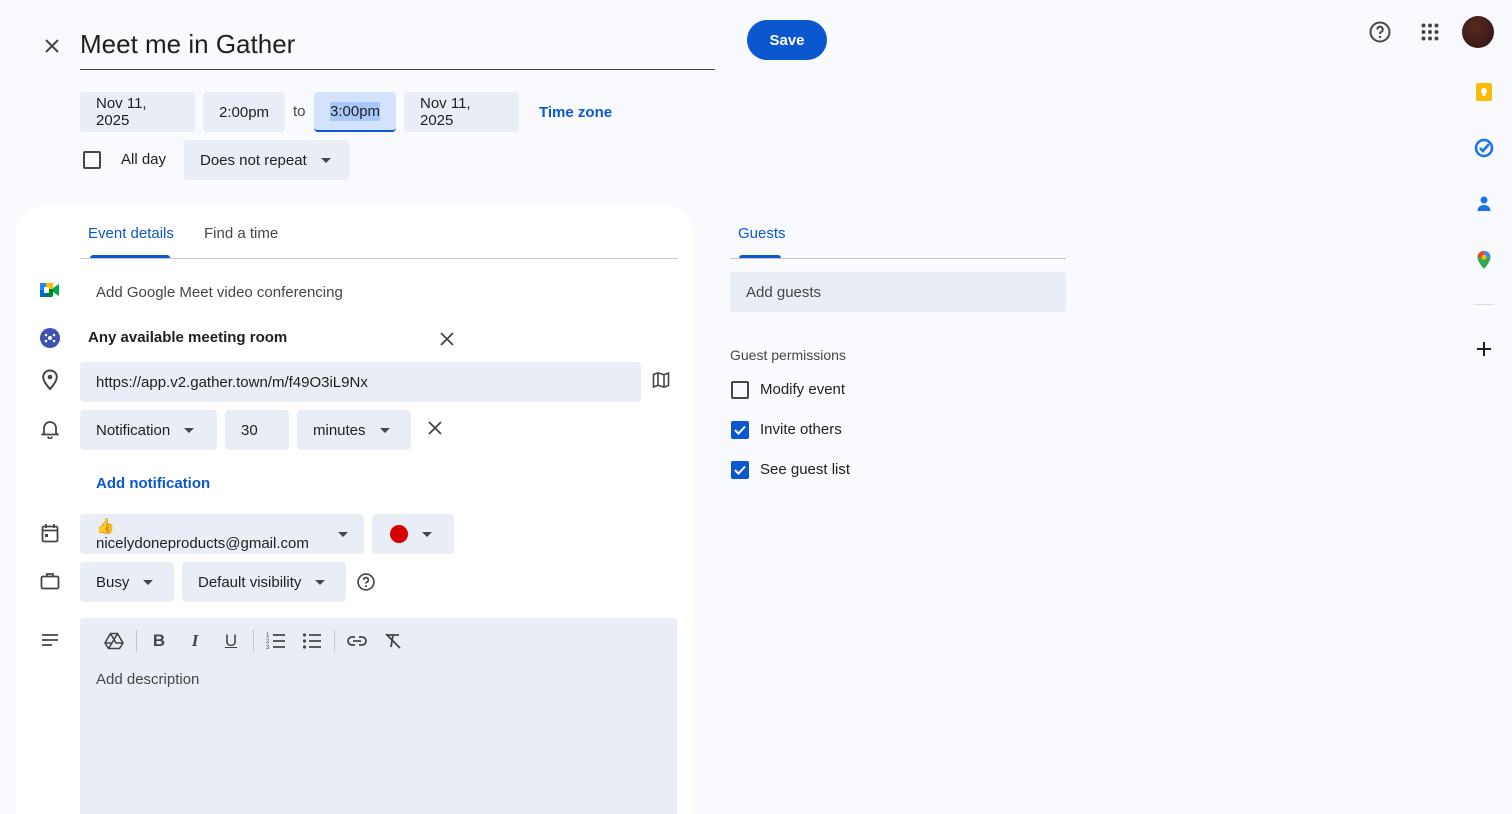 The image size is (1512, 814). I want to click on repeat-dropdown: Does not repeat, so click(267, 160).